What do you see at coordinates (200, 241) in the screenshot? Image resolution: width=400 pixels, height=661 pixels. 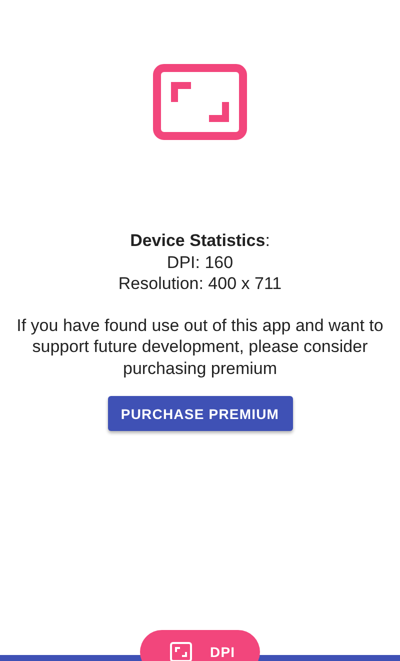 I see `stats-heading: Device Statistics:` at bounding box center [200, 241].